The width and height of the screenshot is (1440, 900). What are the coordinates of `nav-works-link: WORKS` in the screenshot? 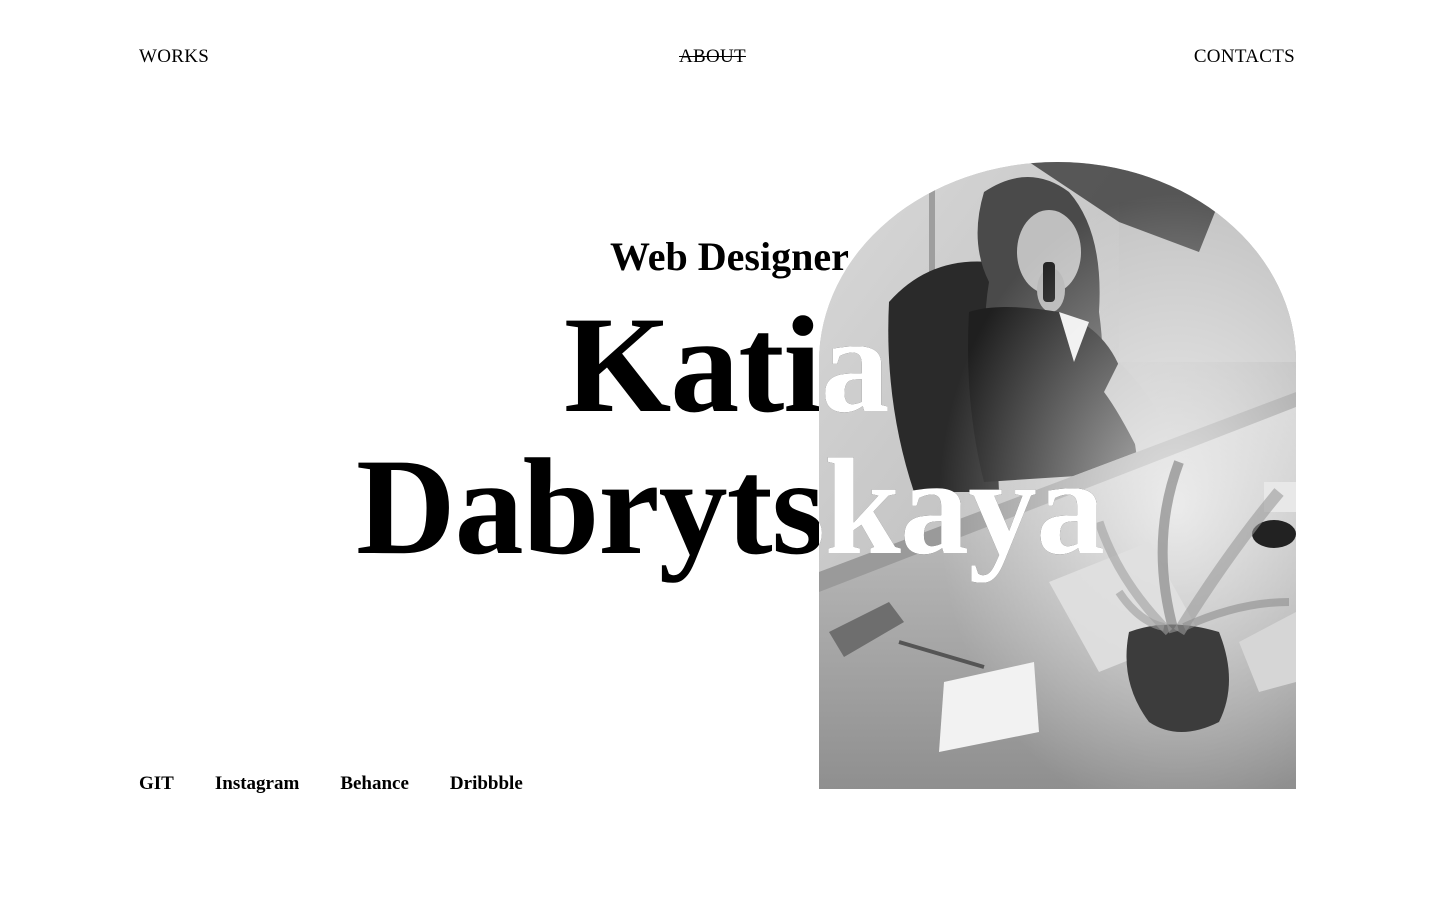 It's located at (174, 57).